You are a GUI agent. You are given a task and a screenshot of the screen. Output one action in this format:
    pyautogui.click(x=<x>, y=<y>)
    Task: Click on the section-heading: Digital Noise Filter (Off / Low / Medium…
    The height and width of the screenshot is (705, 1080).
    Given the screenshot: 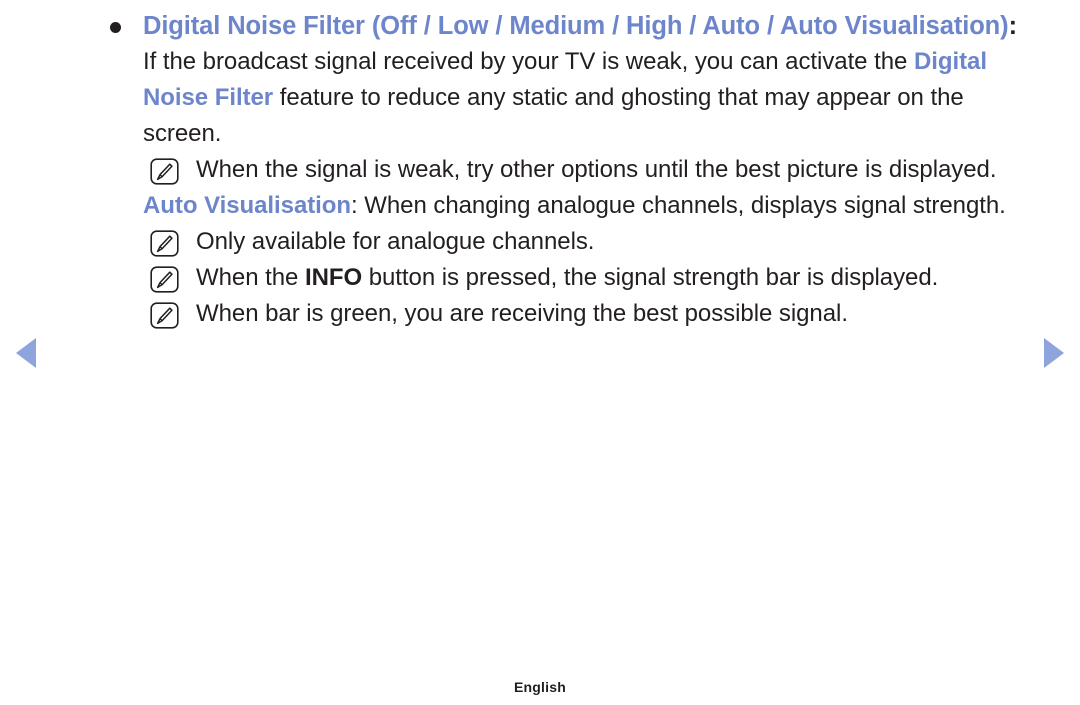 What is the action you would take?
    pyautogui.click(x=595, y=26)
    